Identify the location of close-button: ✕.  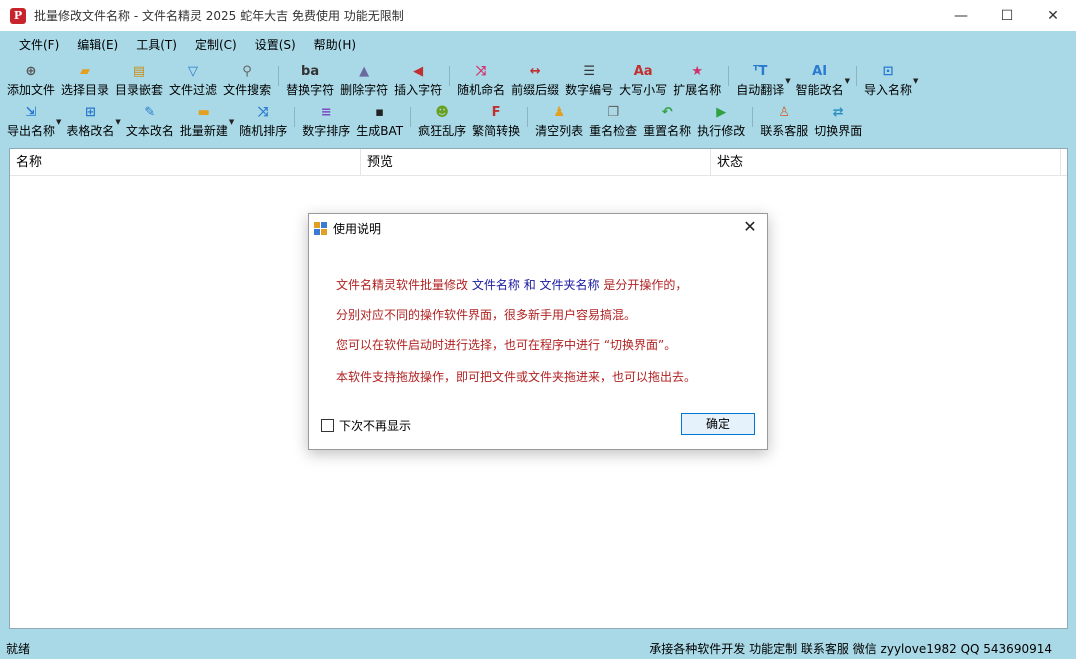
(1053, 15).